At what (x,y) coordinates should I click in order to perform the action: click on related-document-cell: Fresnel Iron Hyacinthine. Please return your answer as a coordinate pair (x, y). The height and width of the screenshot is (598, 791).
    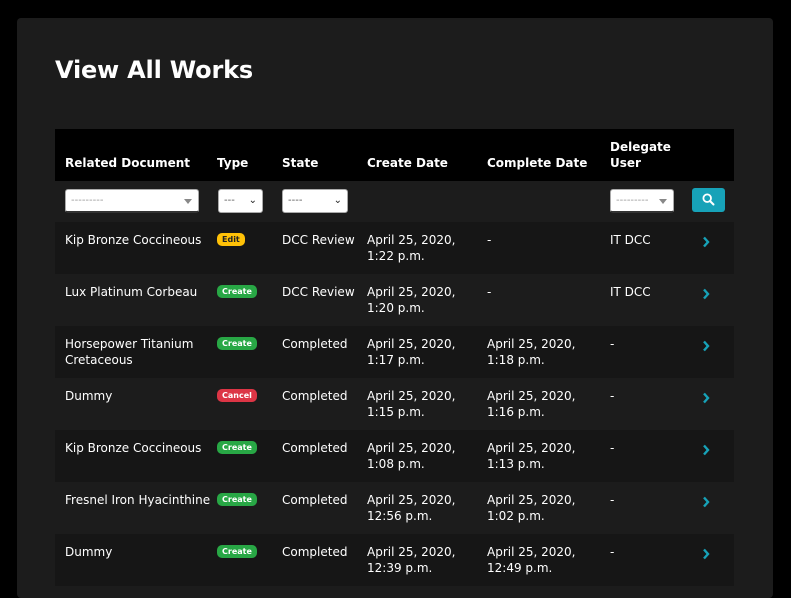
    Looking at the image, I should click on (137, 500).